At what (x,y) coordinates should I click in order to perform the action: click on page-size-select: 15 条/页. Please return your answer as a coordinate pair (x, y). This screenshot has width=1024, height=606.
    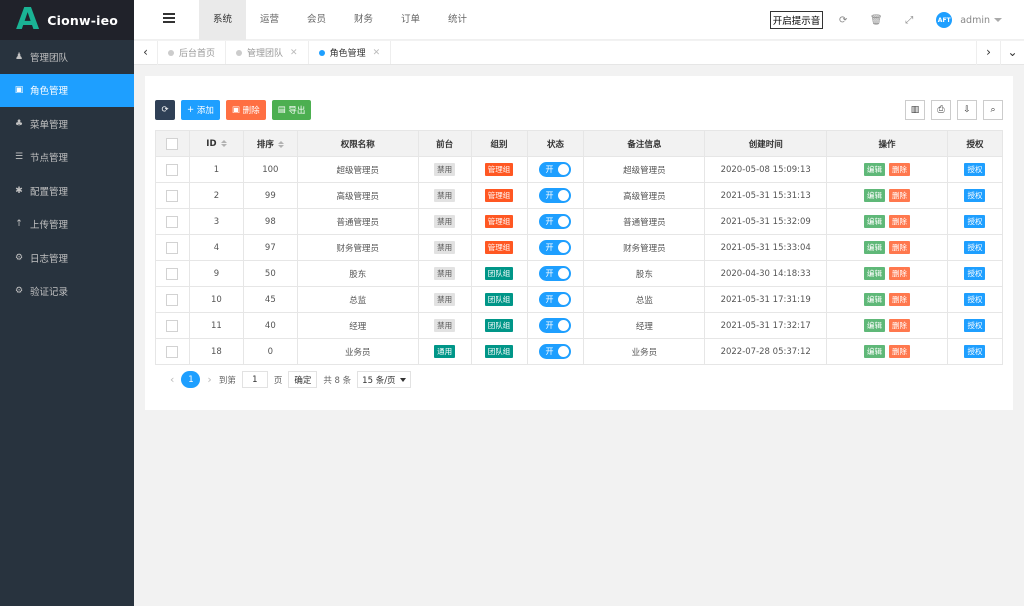
    Looking at the image, I should click on (384, 379).